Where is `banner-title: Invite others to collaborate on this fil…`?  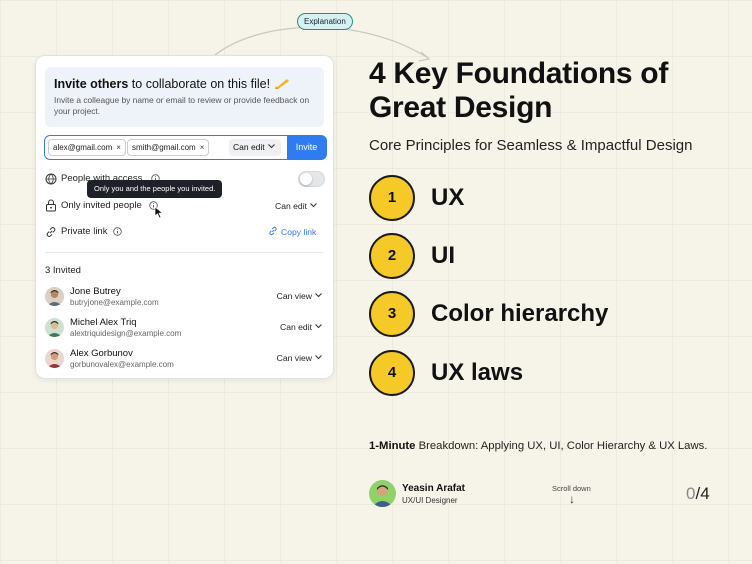
banner-title: Invite others to collaborate on this fil… is located at coordinates (184, 84).